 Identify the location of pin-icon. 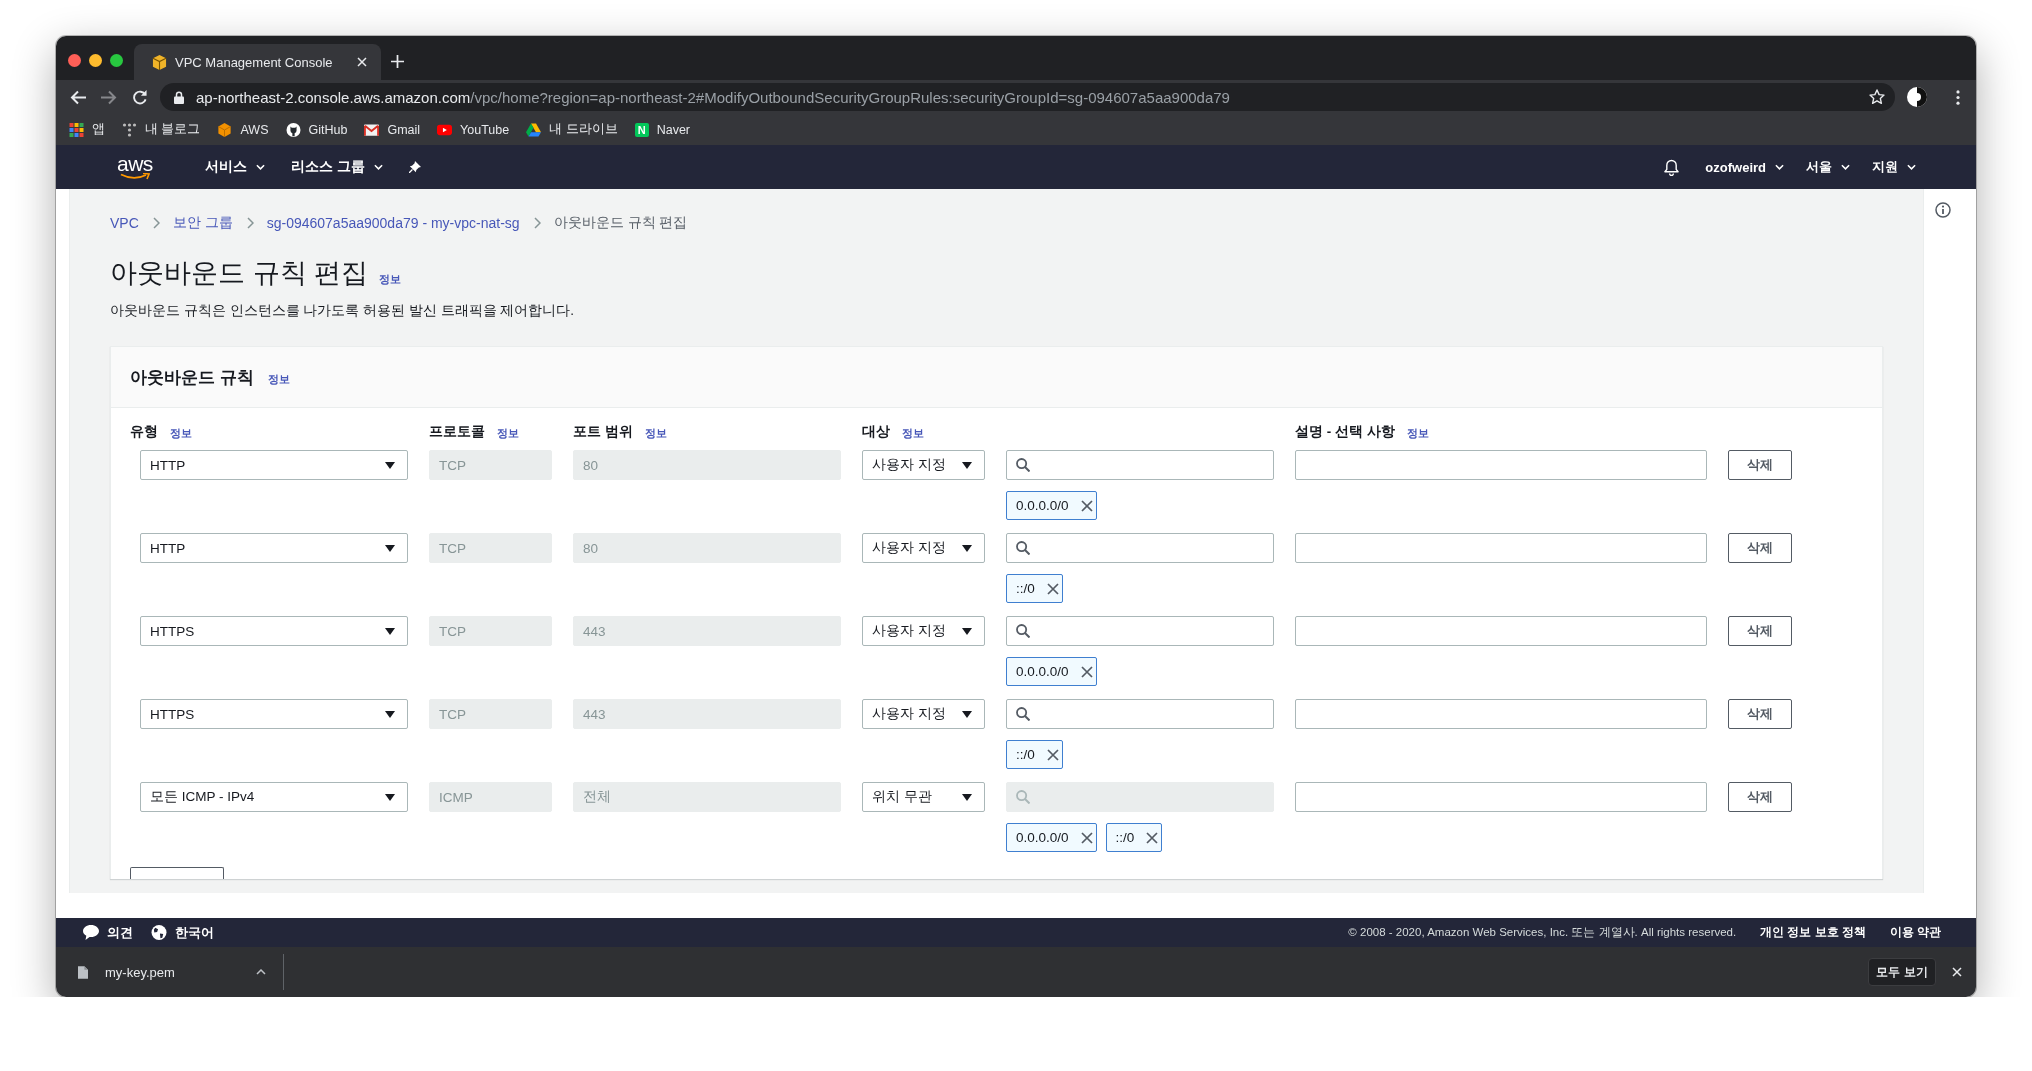
(414, 167).